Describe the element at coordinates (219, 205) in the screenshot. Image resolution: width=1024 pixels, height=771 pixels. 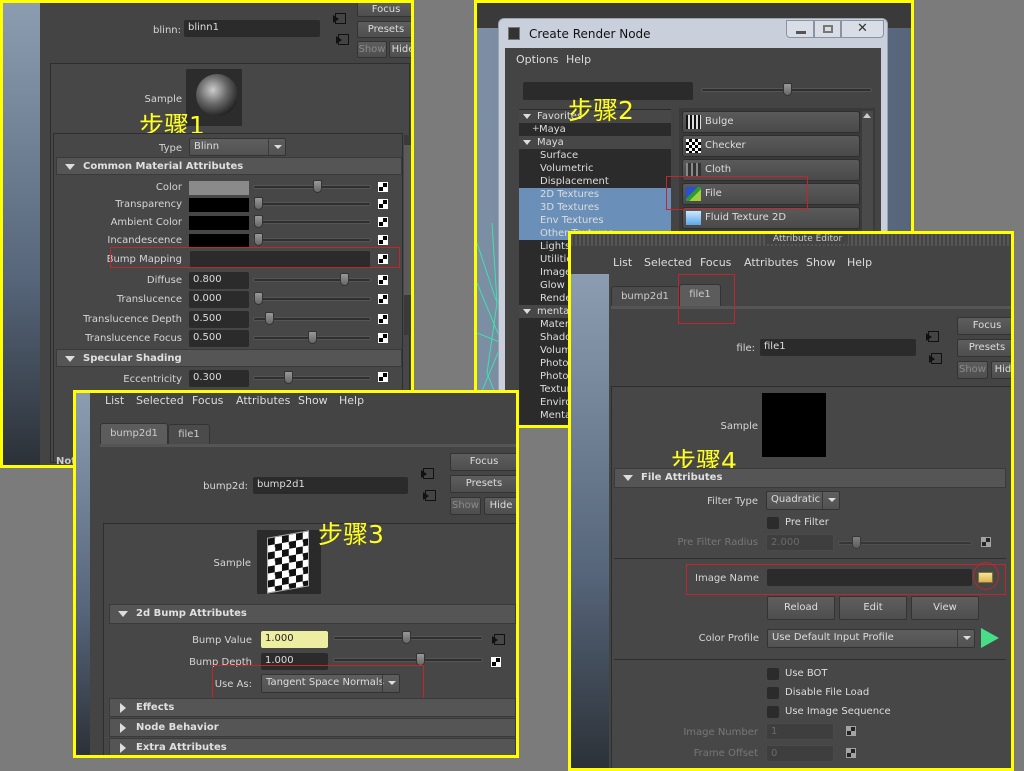
I see `transparency-color-swatch` at that location.